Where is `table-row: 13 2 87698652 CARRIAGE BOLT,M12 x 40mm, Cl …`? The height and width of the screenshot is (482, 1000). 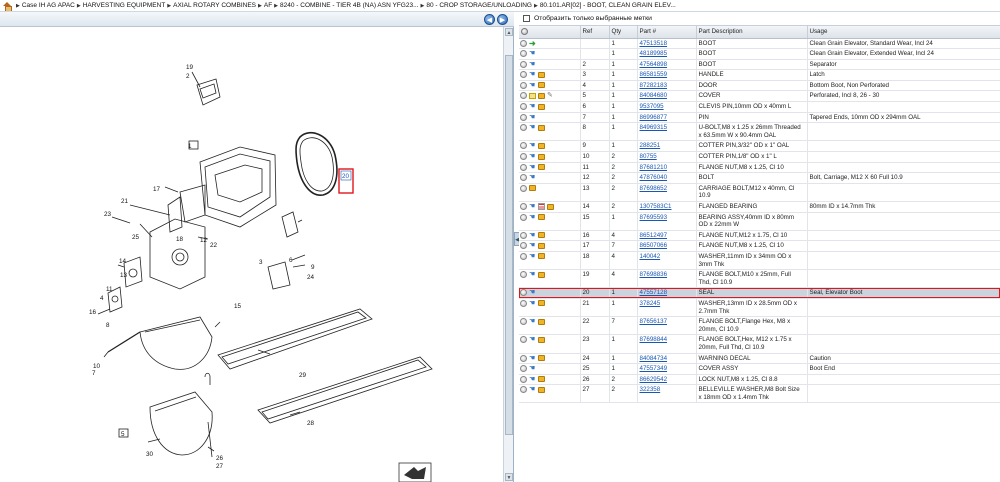
table-row: 13 2 87698652 CARRIAGE BOLT,M12 x 40mm, Cl … is located at coordinates (759, 193).